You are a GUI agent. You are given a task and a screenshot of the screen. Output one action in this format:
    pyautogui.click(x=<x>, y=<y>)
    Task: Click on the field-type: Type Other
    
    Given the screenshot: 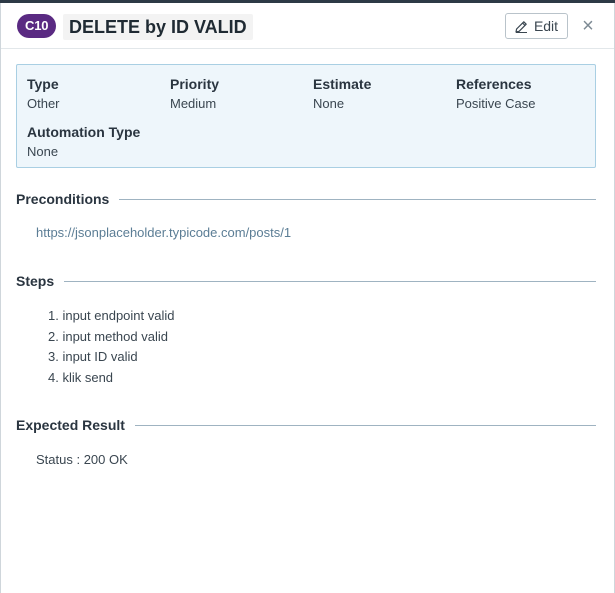 What is the action you would take?
    pyautogui.click(x=43, y=93)
    